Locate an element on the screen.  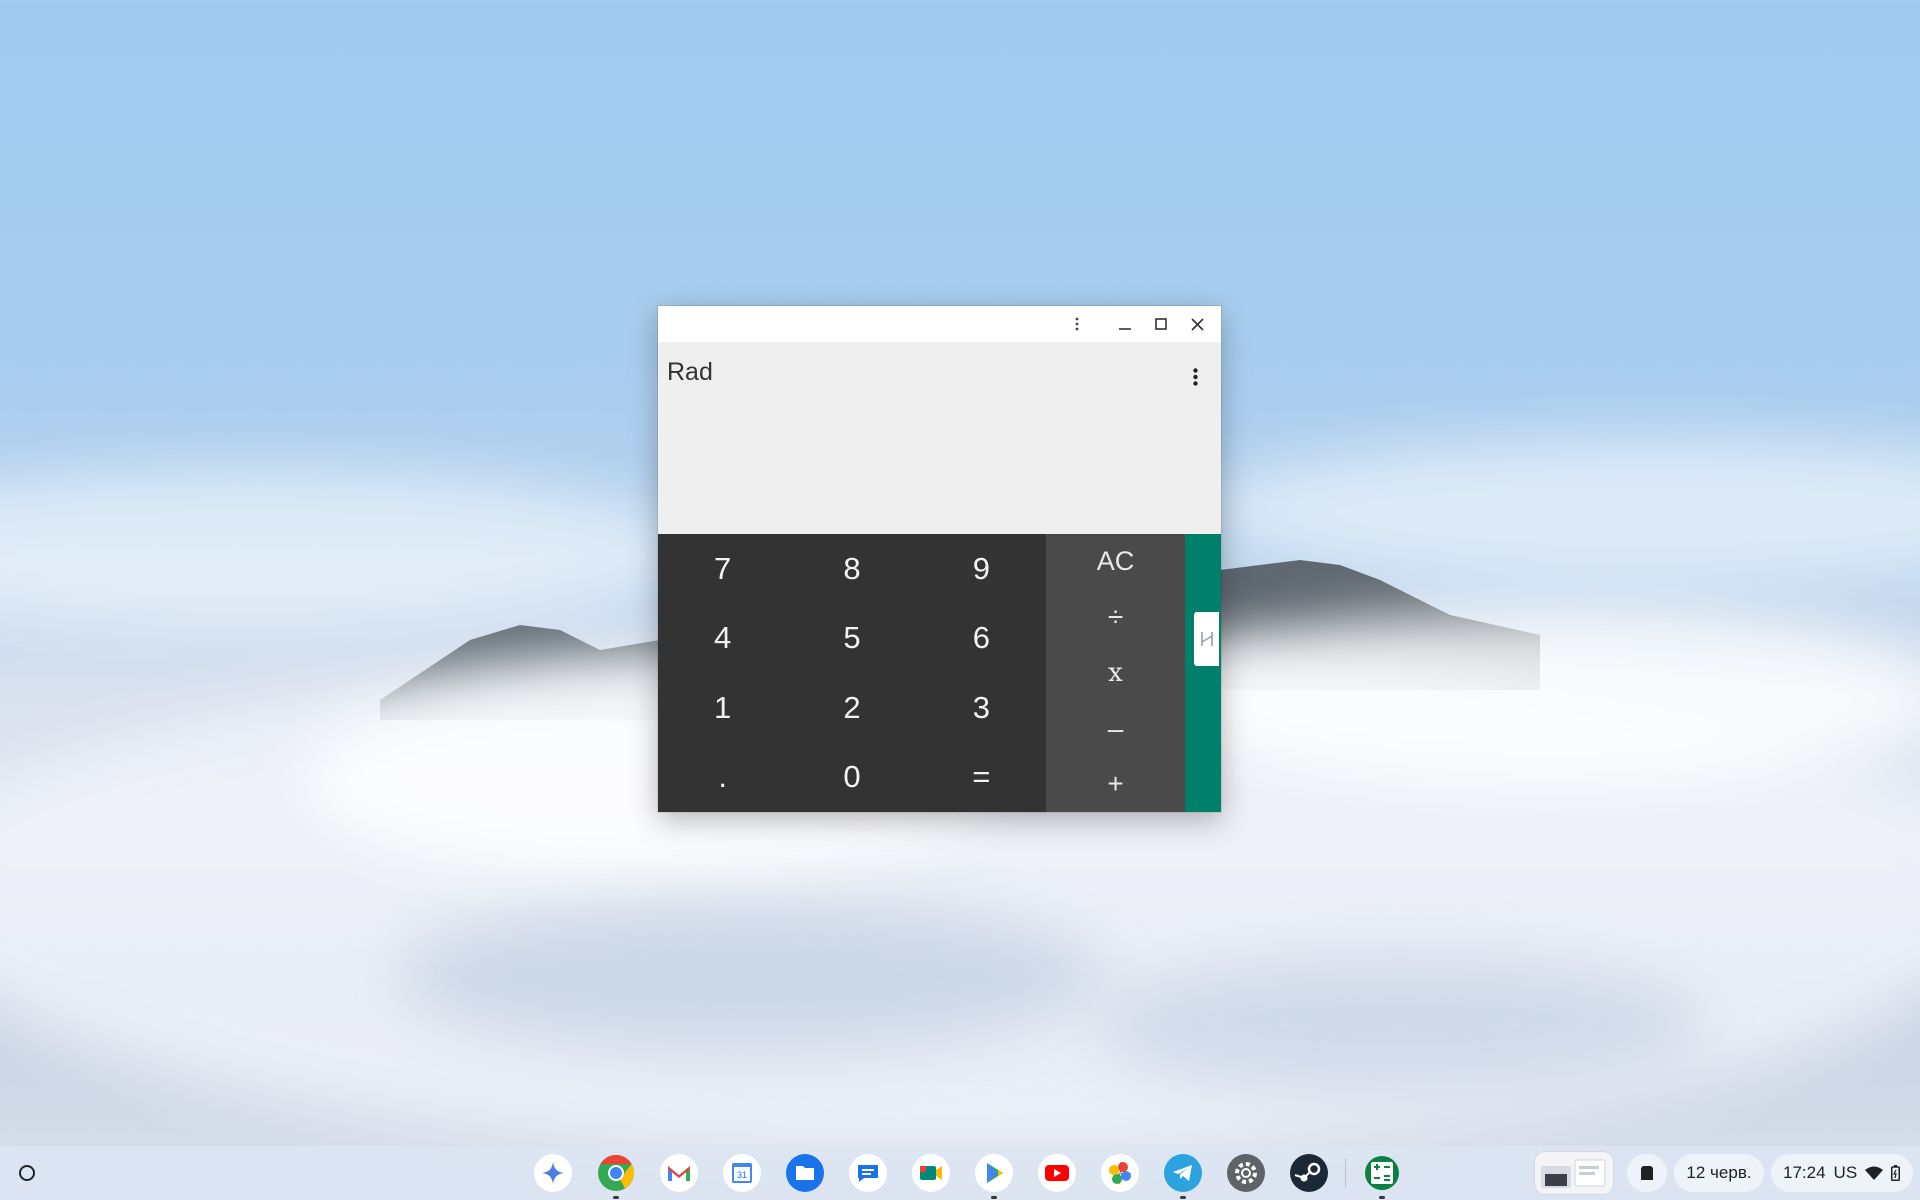
shelf-app-settings is located at coordinates (1246, 1173).